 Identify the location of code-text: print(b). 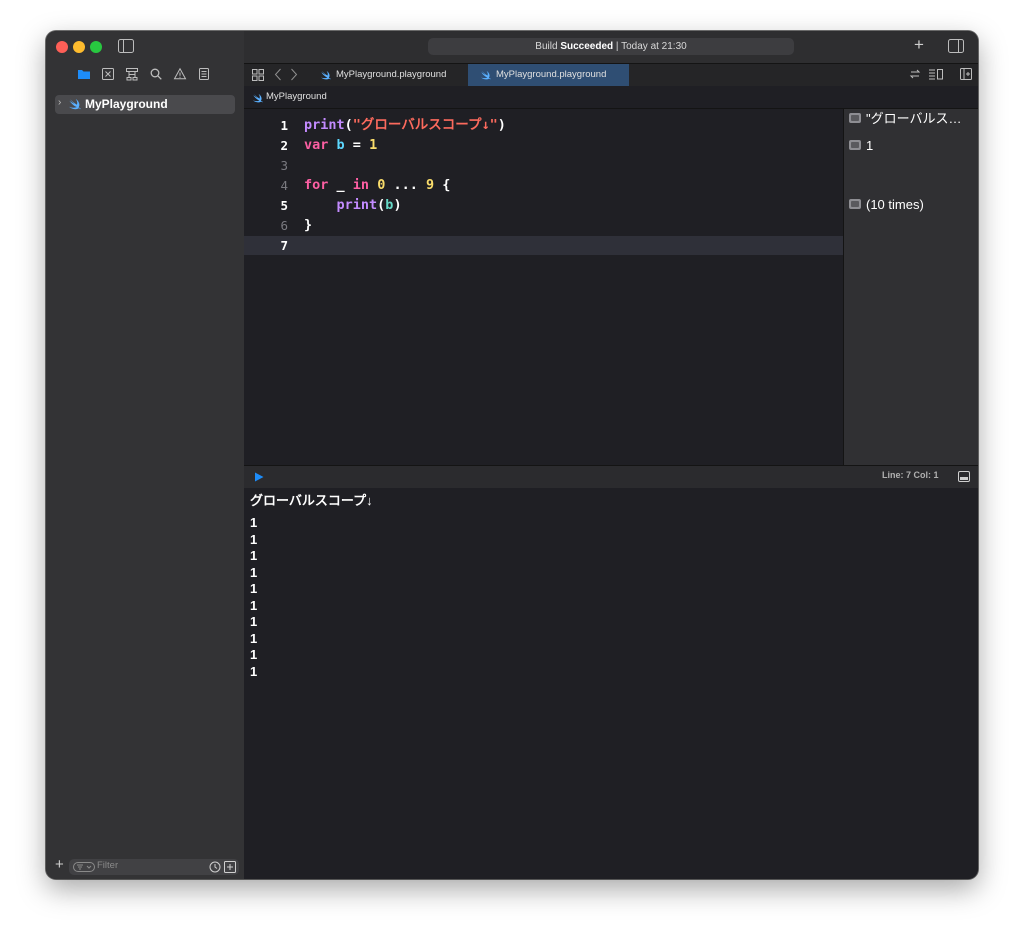
(353, 205).